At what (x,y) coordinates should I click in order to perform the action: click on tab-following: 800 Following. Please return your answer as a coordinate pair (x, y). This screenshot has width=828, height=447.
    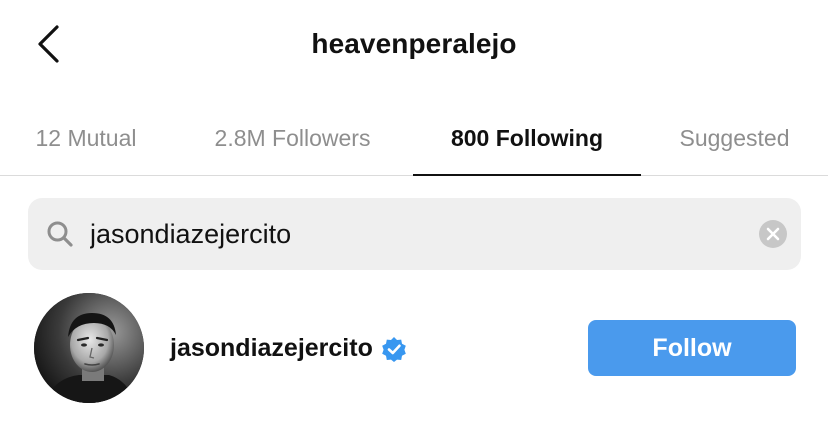
    Looking at the image, I should click on (527, 138).